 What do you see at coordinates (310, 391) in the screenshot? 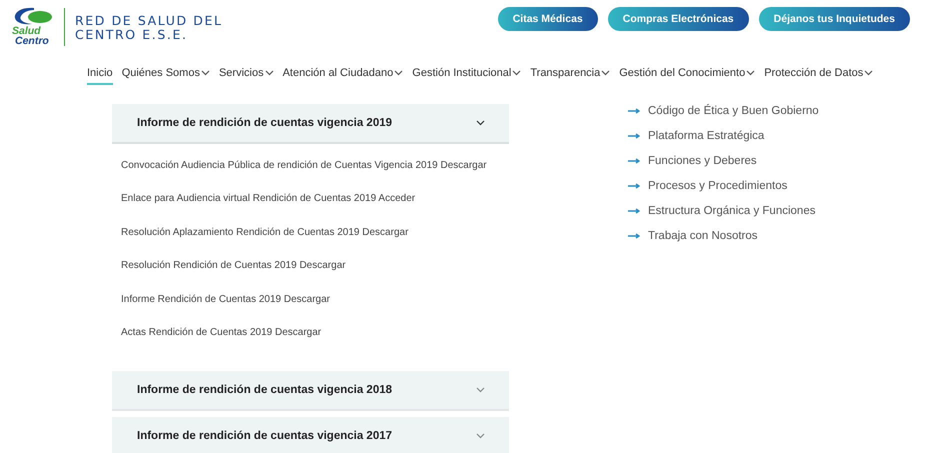
I see `accordion-header: Informe de rendición de cuentas vigencia 2018` at bounding box center [310, 391].